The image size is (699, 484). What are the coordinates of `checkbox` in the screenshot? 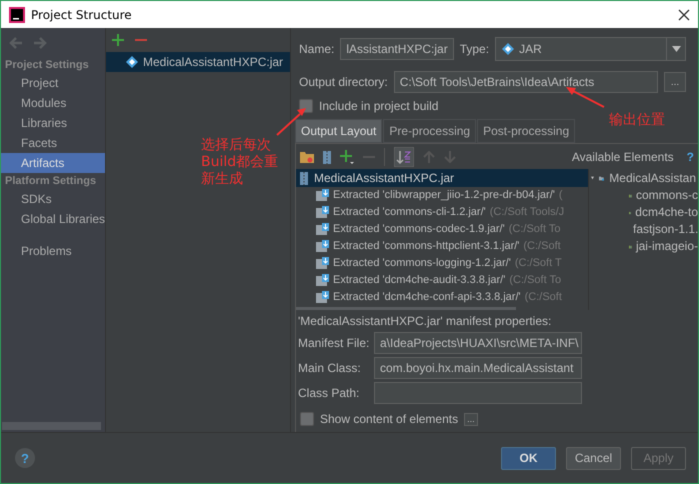 It's located at (307, 419).